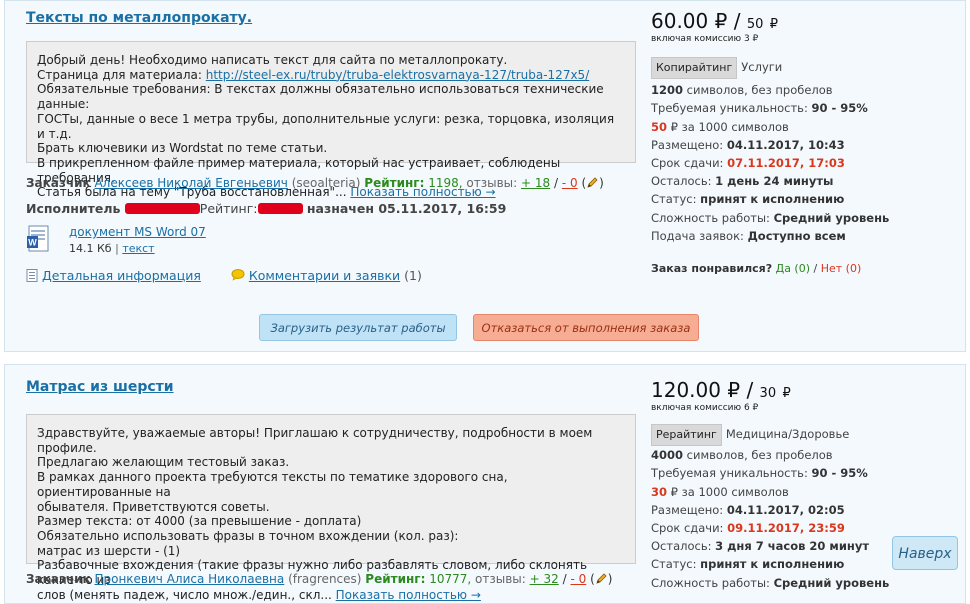 This screenshot has width=970, height=604. I want to click on file-name-row: документ MS Word 07, so click(137, 232).